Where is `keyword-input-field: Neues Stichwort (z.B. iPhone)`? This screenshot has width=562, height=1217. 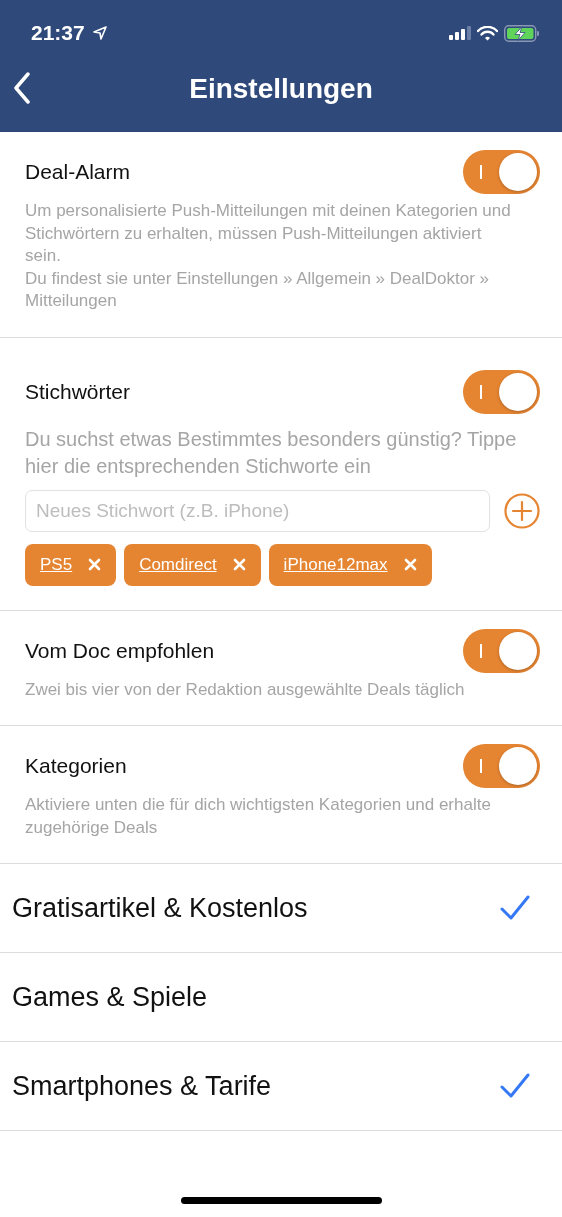
keyword-input-field: Neues Stichwort (z.B. iPhone) is located at coordinates (257, 510).